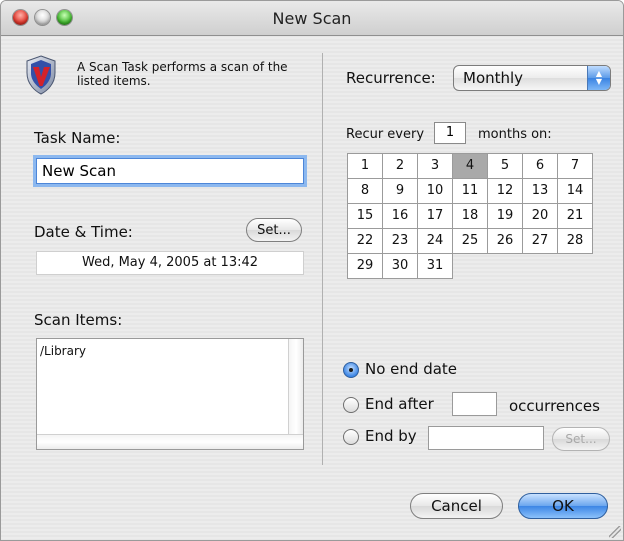 The height and width of the screenshot is (541, 624). Describe the element at coordinates (78, 320) in the screenshot. I see `scan-items-label: Scan Items:` at that location.